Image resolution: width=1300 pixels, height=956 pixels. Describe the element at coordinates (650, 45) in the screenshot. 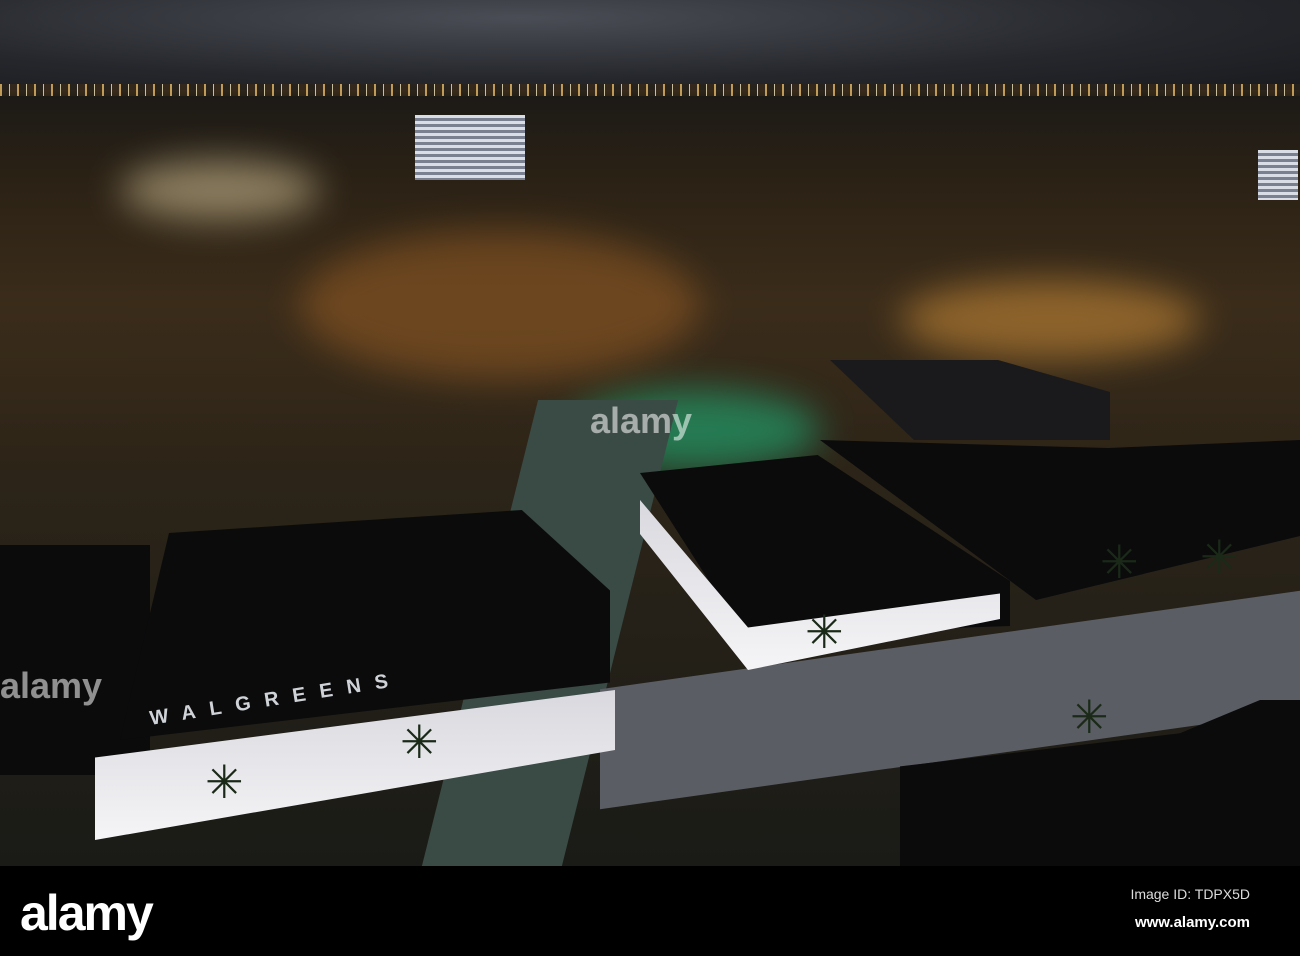

I see `cloudy-night-sky` at that location.